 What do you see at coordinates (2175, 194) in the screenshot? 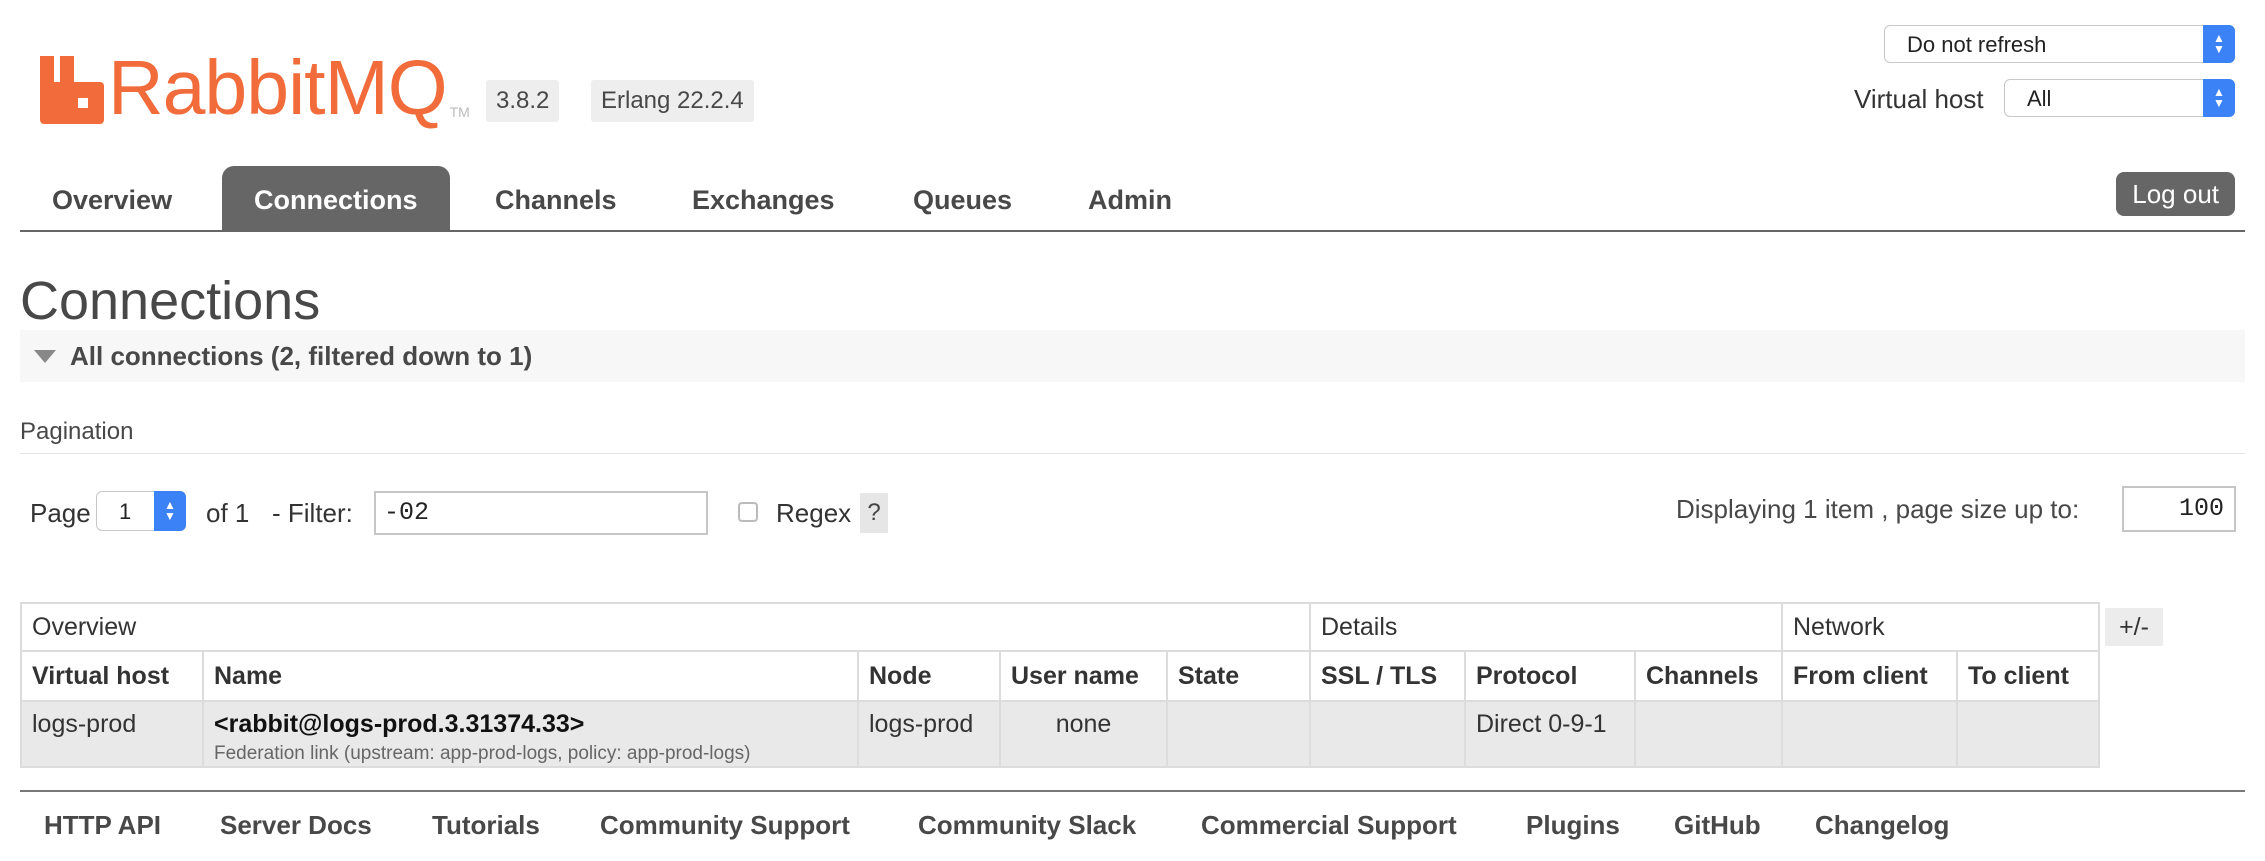
I see `logout-button: Log out` at bounding box center [2175, 194].